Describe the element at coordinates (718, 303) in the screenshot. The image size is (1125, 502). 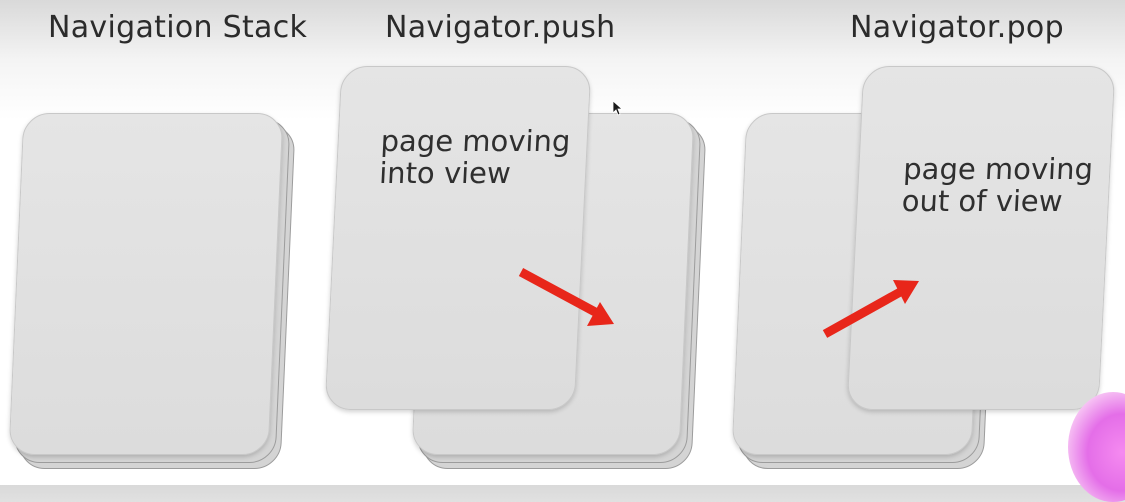
I see `arrows-layer` at that location.